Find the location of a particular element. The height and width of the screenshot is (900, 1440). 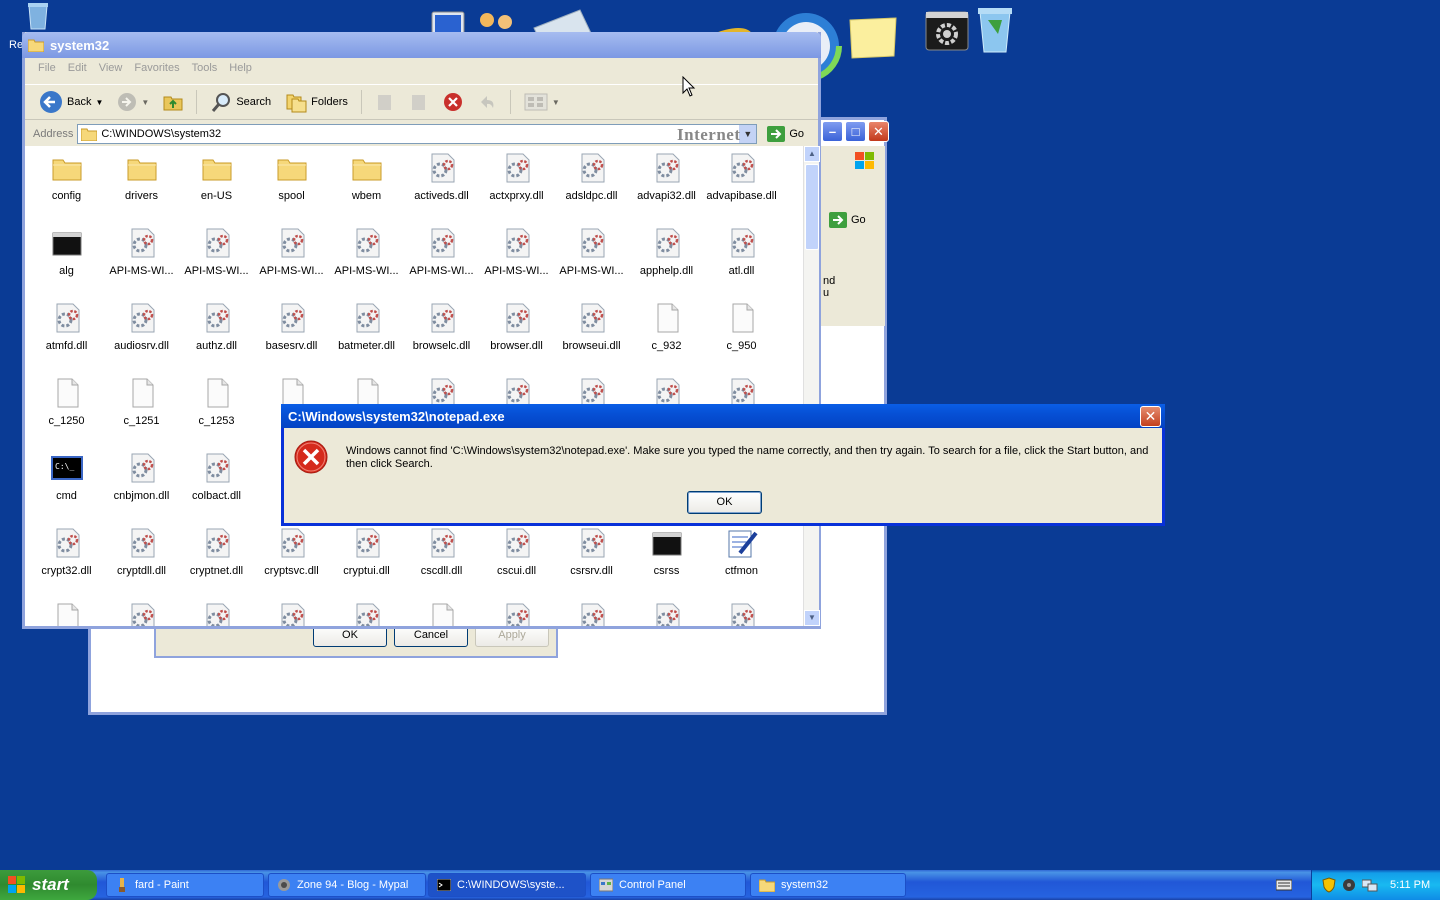

search-button: Search is located at coordinates (240, 102).